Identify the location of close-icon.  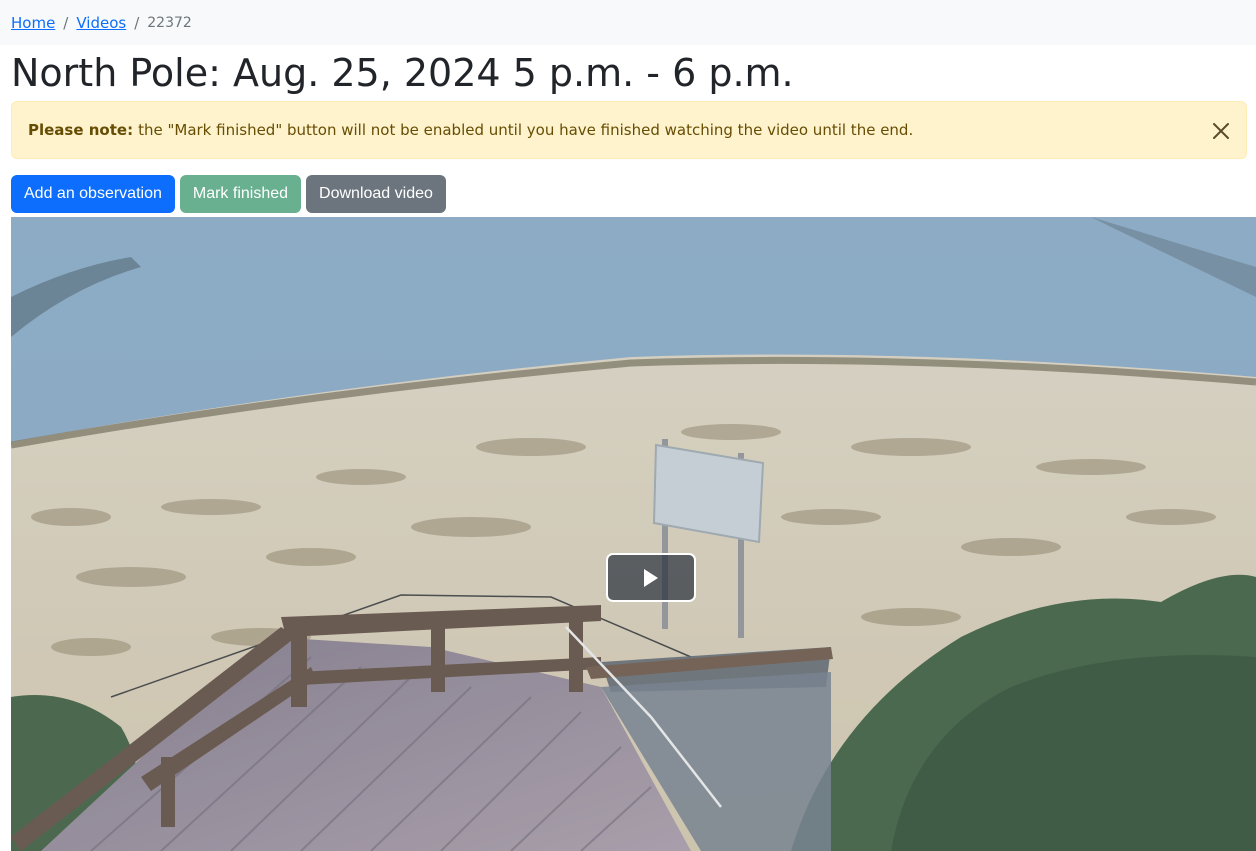
(1221, 131).